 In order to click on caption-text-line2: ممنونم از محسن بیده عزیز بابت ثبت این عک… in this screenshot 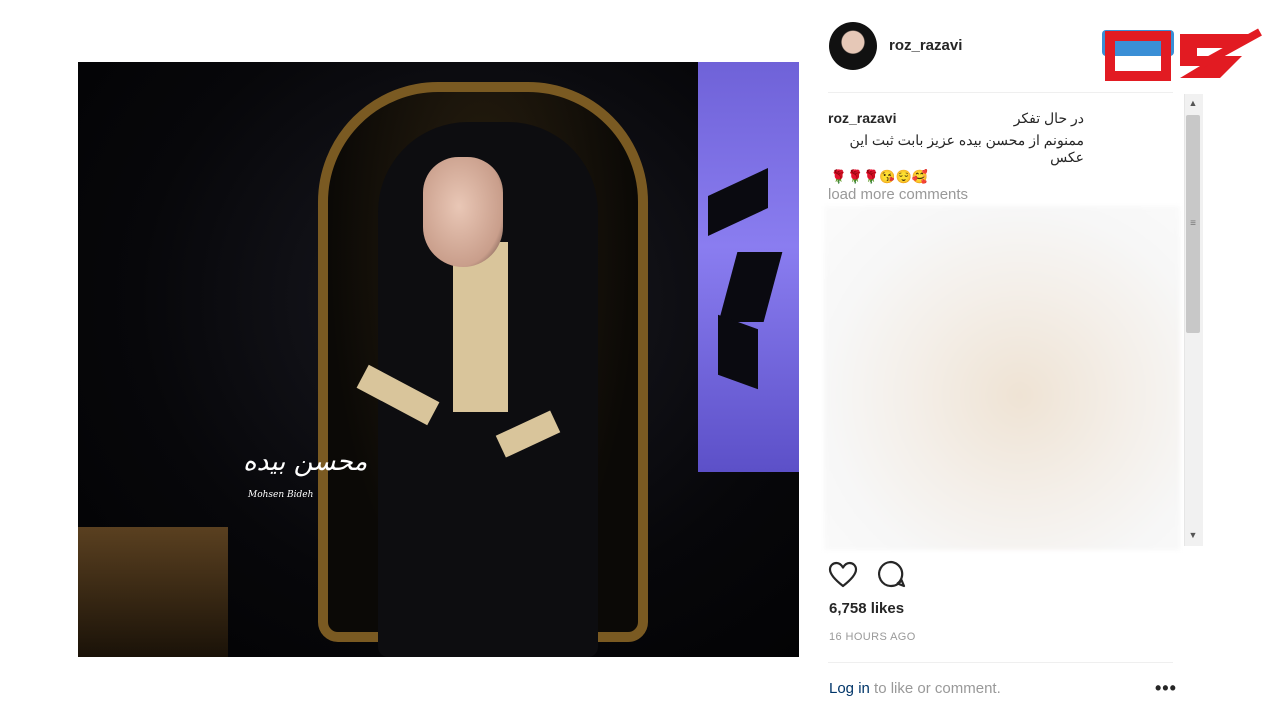, I will do `click(966, 148)`.